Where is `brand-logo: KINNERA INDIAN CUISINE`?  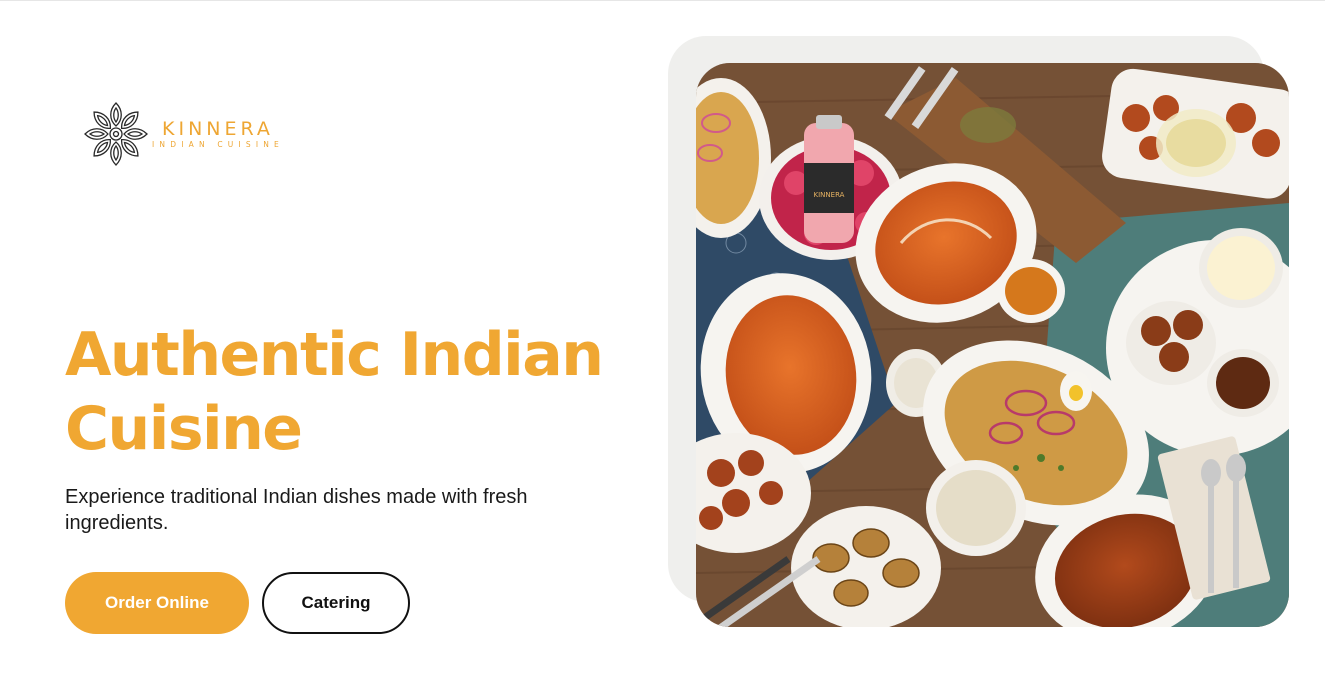 brand-logo: KINNERA INDIAN CUISINE is located at coordinates (183, 134).